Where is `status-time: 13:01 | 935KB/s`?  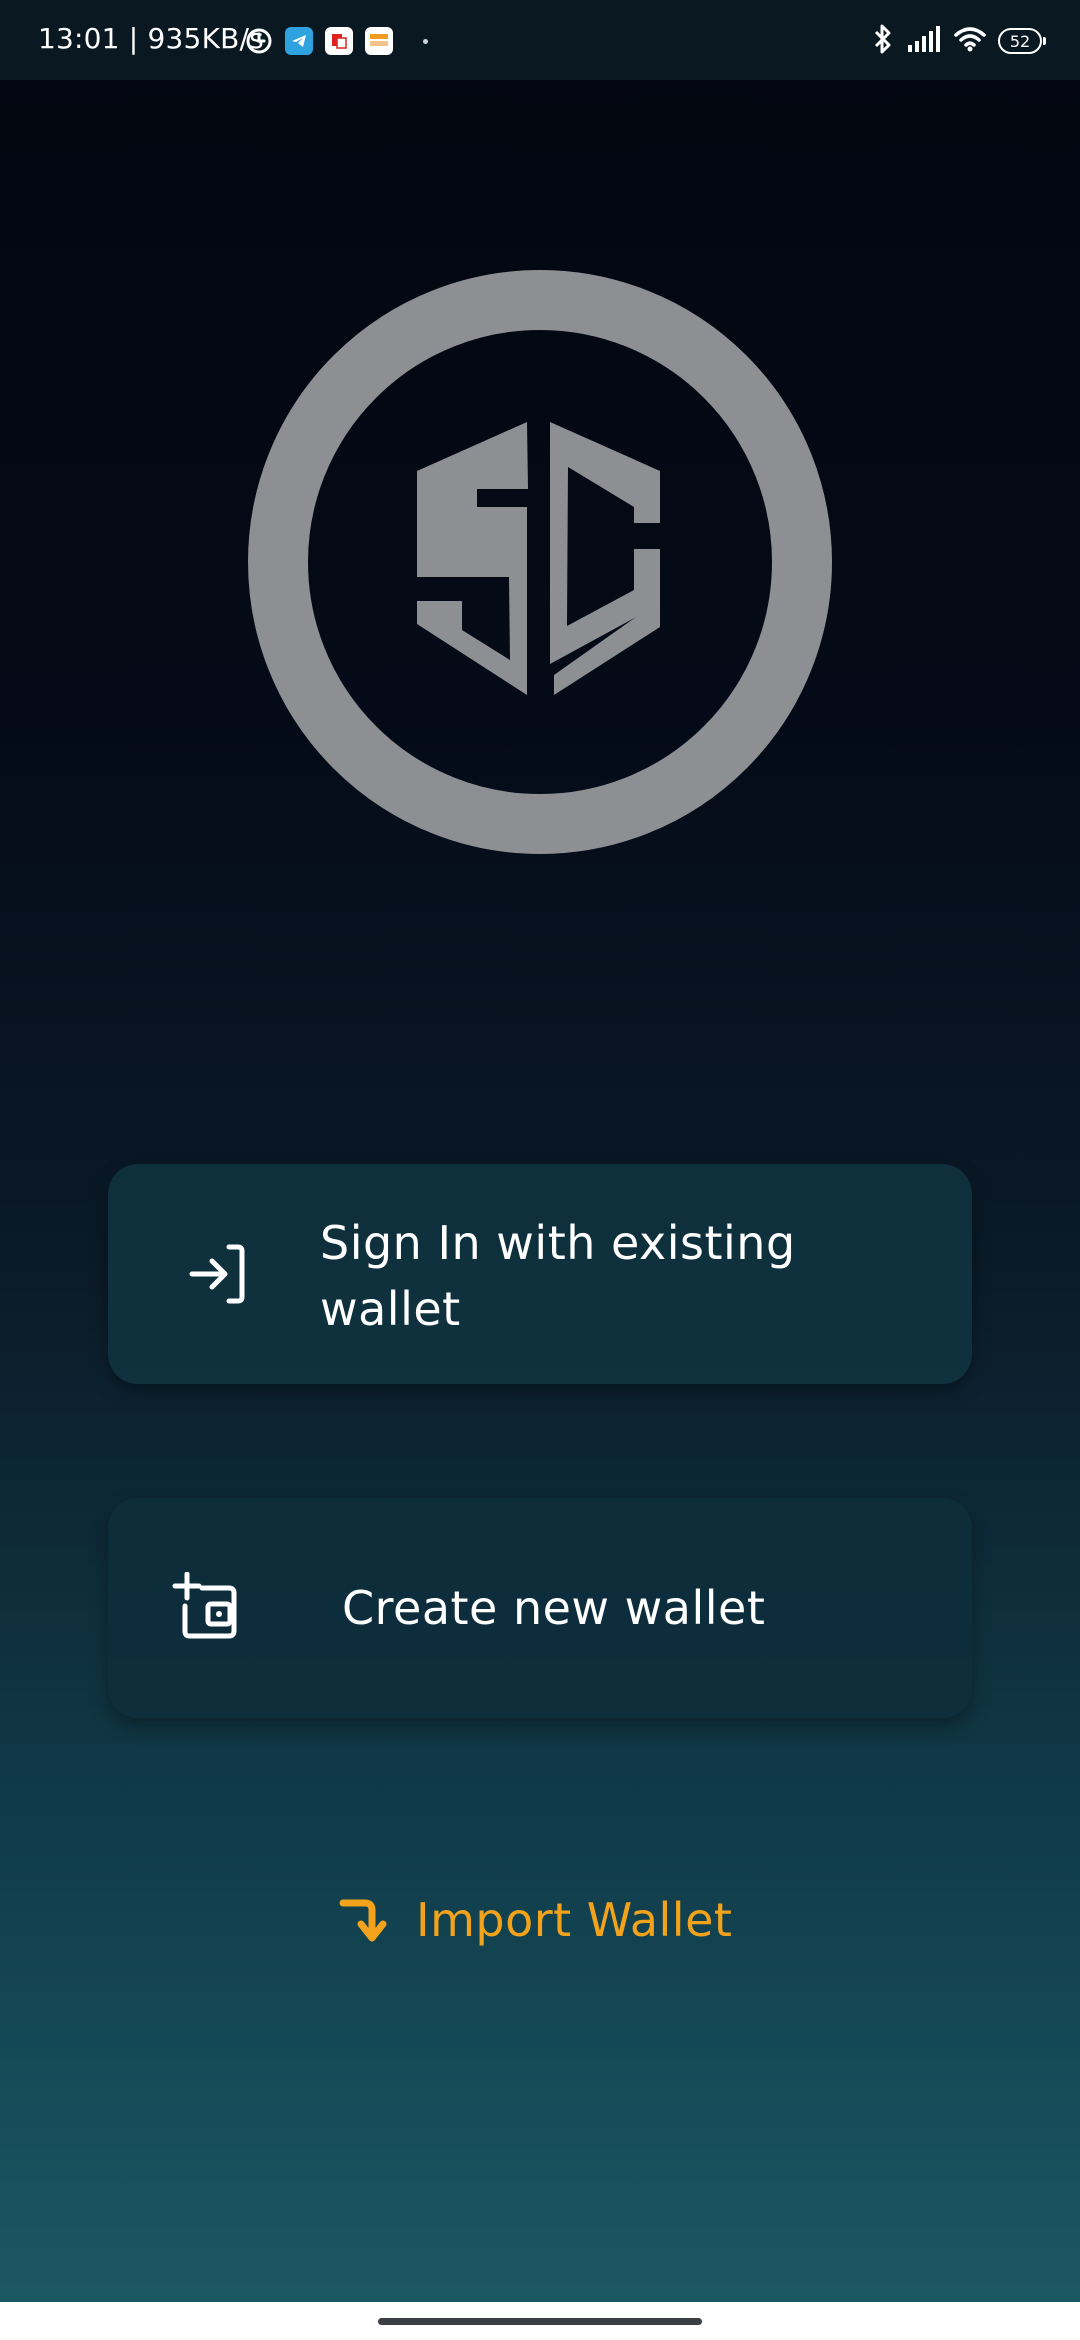
status-time: 13:01 | 935KB/s is located at coordinates (151, 38).